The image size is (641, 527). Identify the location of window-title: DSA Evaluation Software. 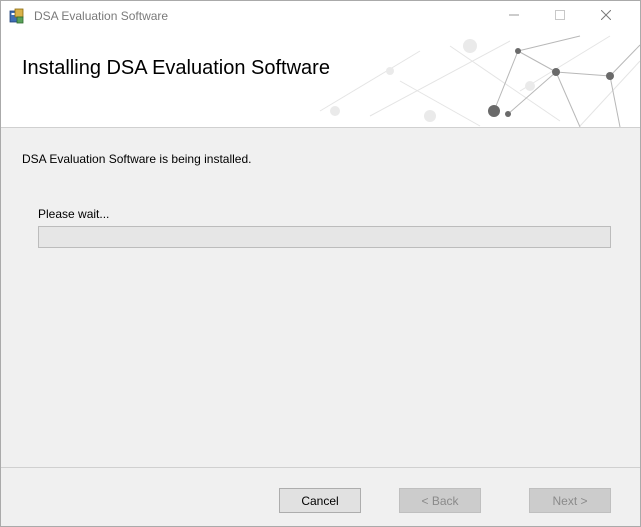
(101, 16).